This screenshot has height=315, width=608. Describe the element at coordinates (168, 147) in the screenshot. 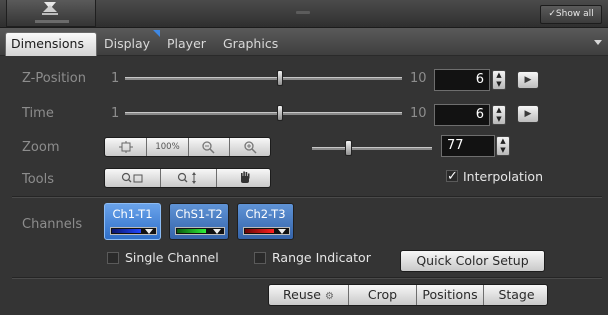

I see `zoom-100-button: 100%` at that location.